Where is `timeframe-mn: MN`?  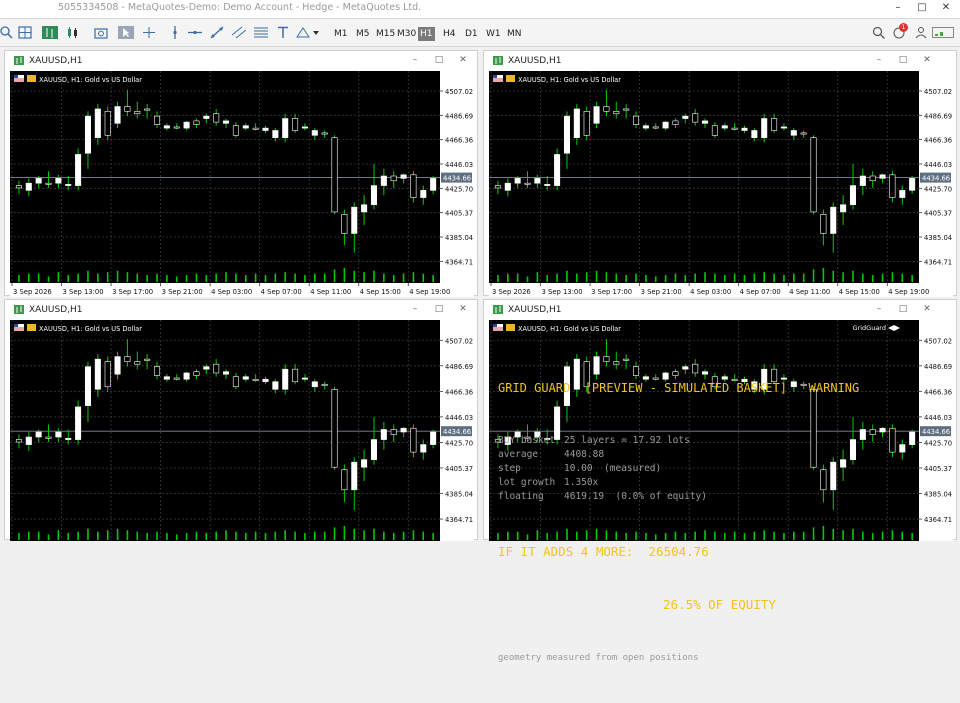
timeframe-mn: MN is located at coordinates (514, 34).